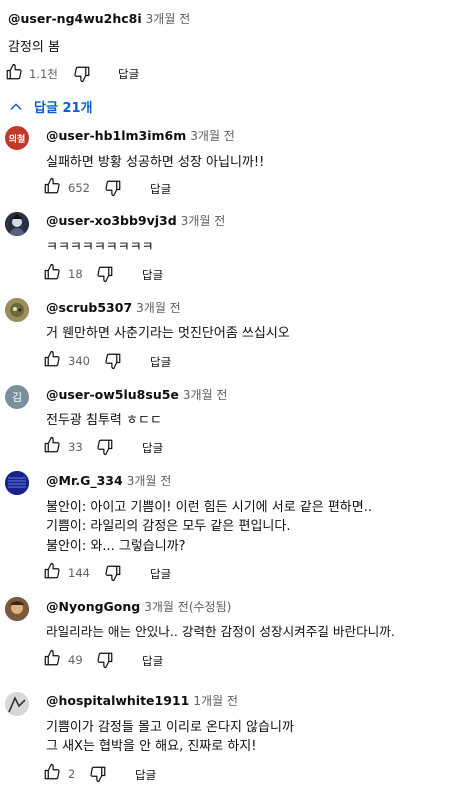 The image size is (466, 805). I want to click on reply-header: @Mr.G_334 3개월 전, so click(108, 480).